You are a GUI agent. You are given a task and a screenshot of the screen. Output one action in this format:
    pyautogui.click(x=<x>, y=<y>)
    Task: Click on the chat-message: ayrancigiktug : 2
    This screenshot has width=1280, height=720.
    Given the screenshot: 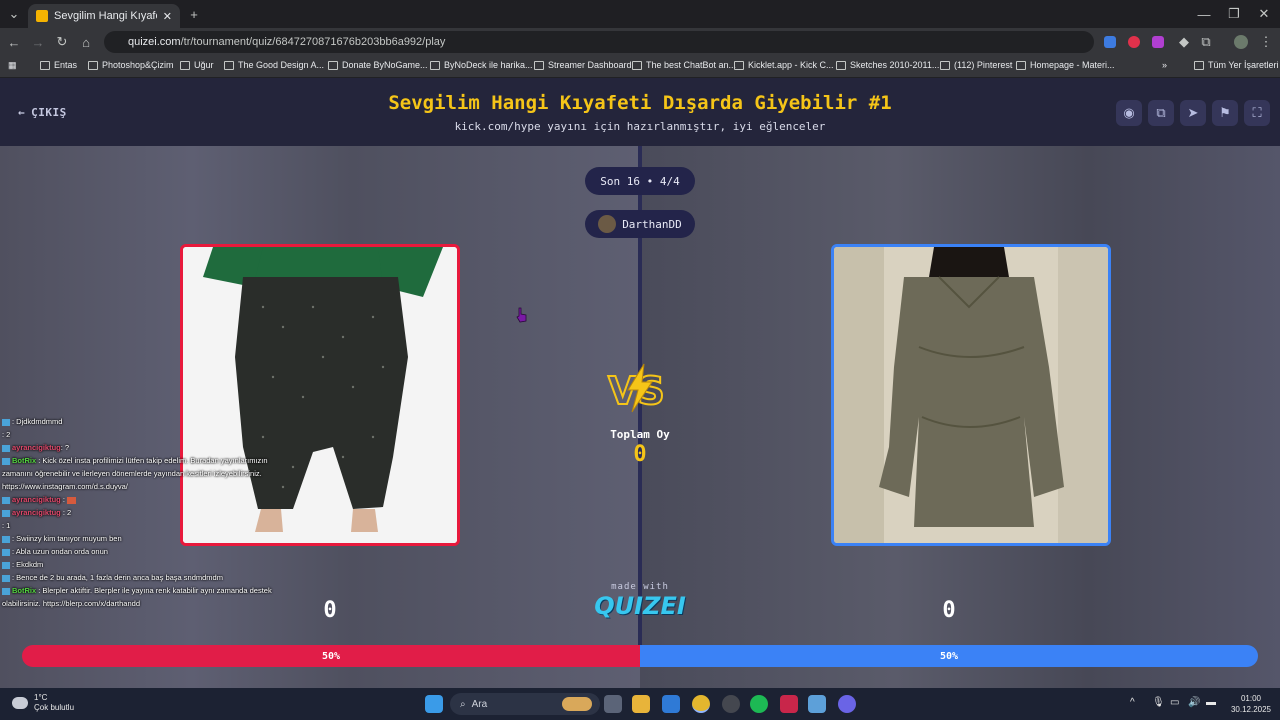 What is the action you would take?
    pyautogui.click(x=137, y=512)
    